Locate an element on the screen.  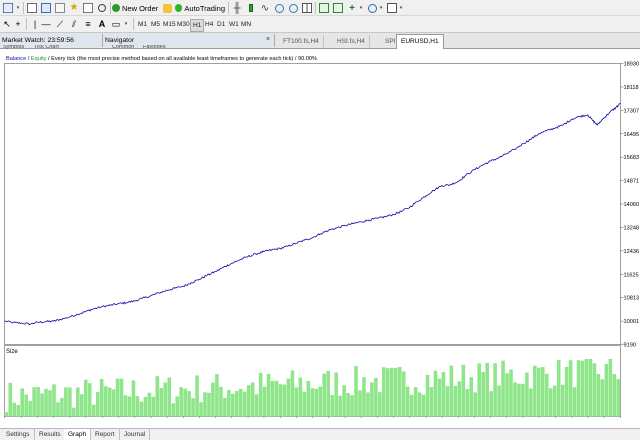
zoom-out-button is located at coordinates (293, 8).